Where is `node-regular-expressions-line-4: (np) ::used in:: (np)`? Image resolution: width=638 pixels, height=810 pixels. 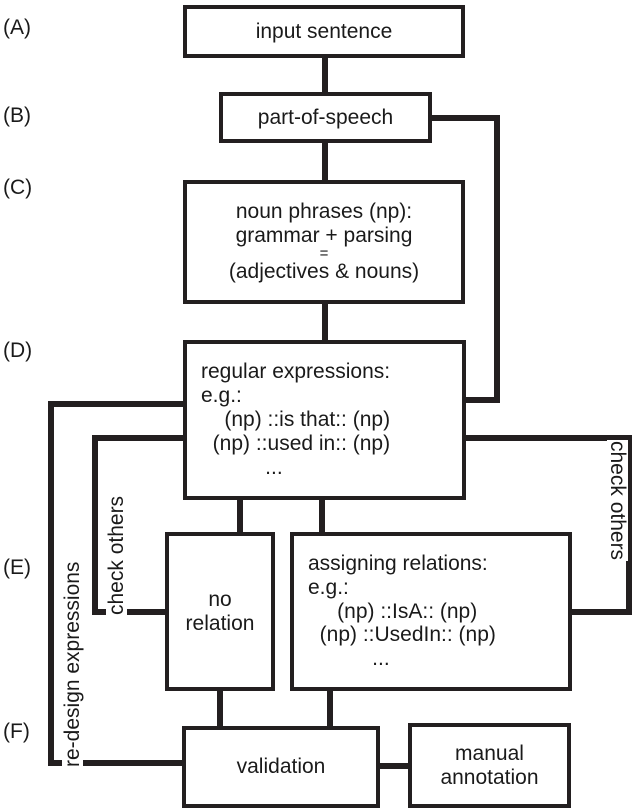
node-regular-expressions-line-4: (np) ::used in:: (np) is located at coordinates (296, 443).